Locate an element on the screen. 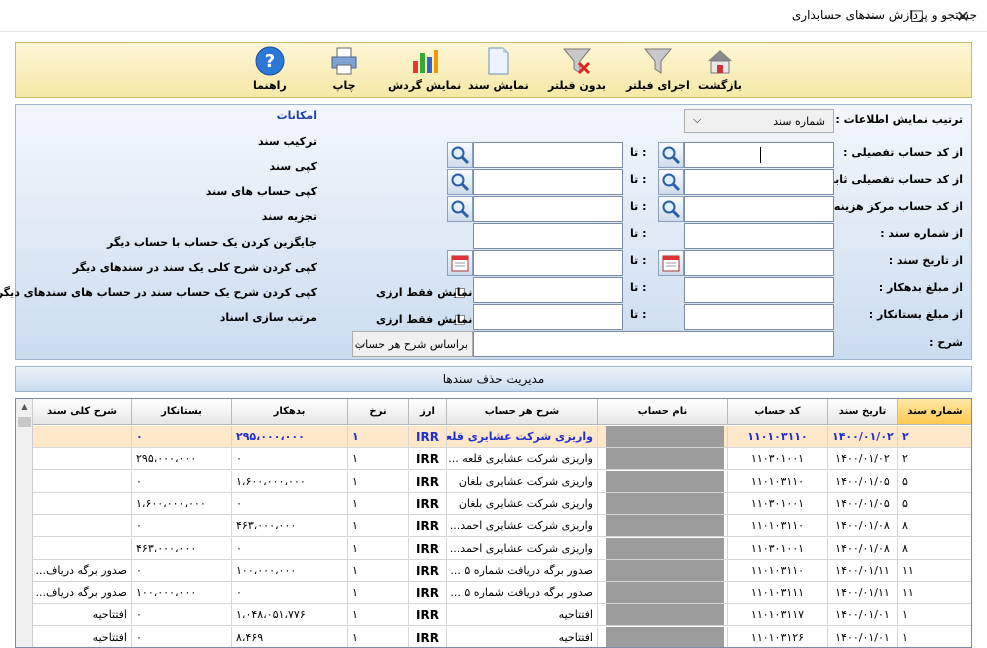  cell-credit: ۰ is located at coordinates (182, 615).